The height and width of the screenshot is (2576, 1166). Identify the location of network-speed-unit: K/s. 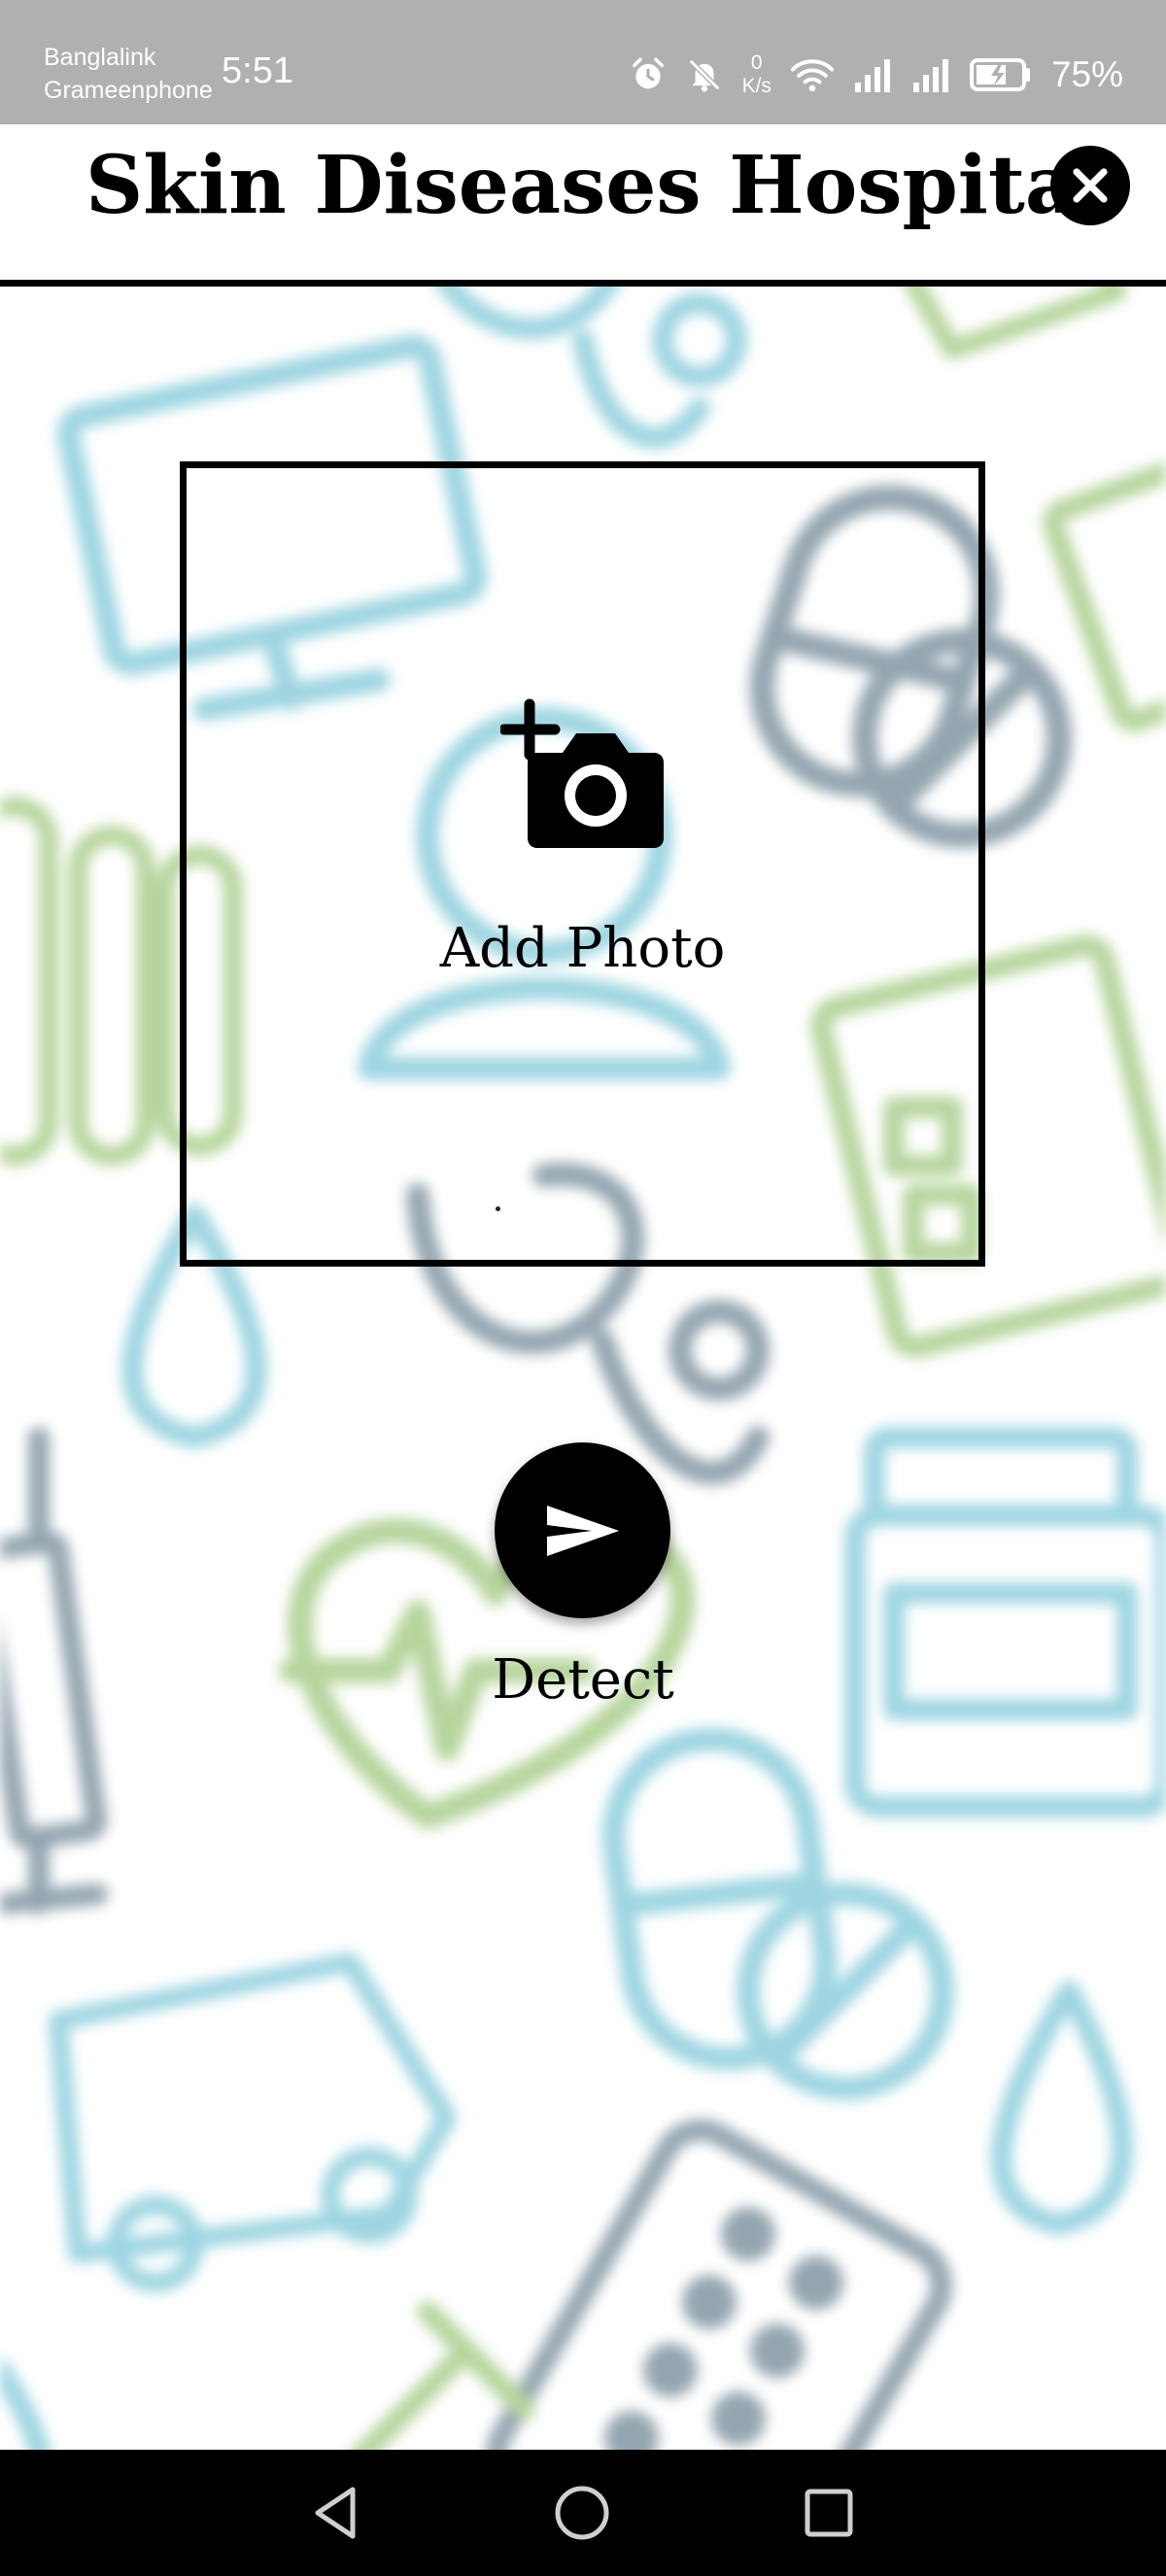
(756, 86).